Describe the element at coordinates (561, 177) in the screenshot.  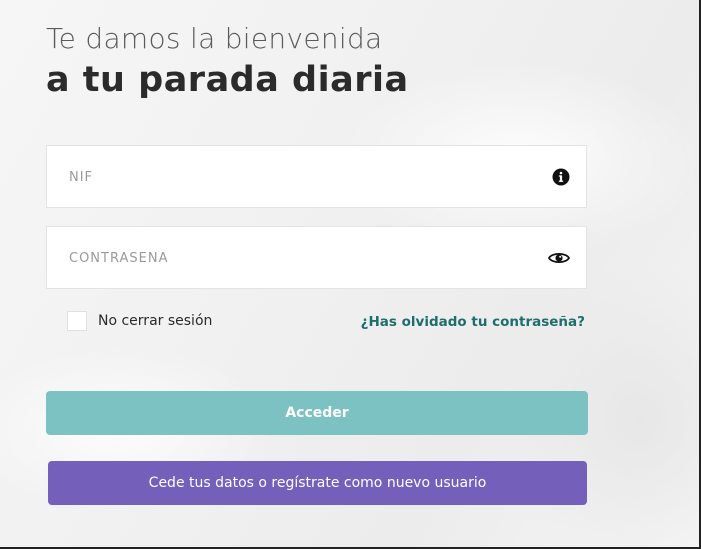
I see `info-icon` at that location.